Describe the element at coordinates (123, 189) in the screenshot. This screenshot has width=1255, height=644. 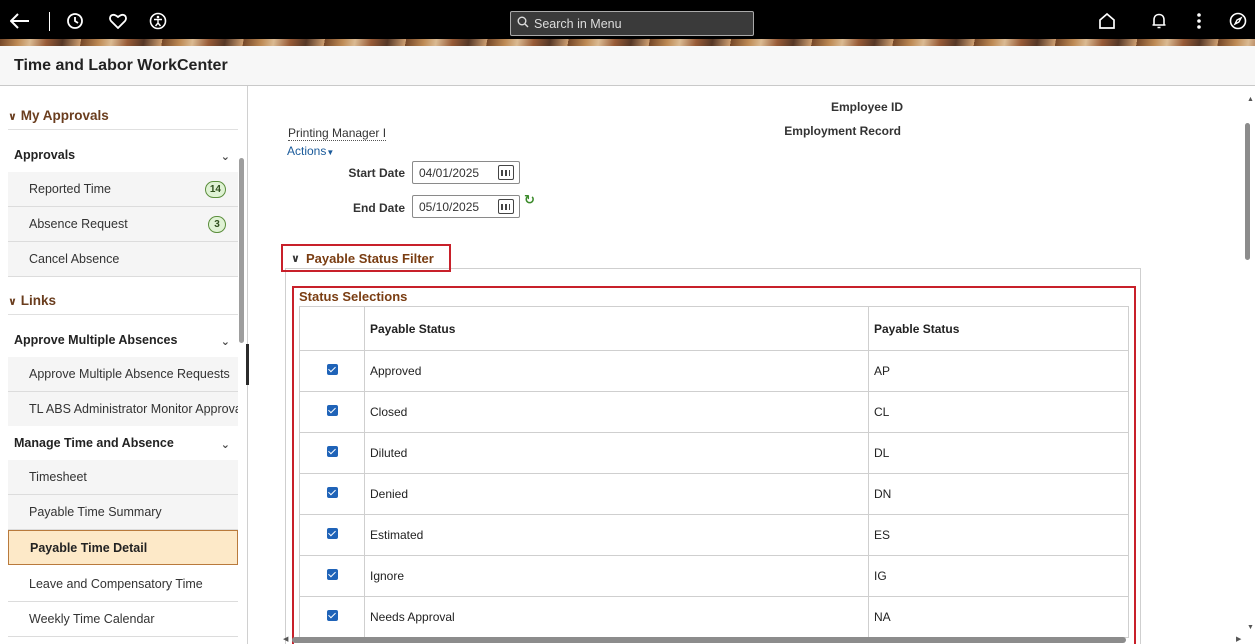
I see `sidebar-item-reported-time: Reported Time 14` at that location.